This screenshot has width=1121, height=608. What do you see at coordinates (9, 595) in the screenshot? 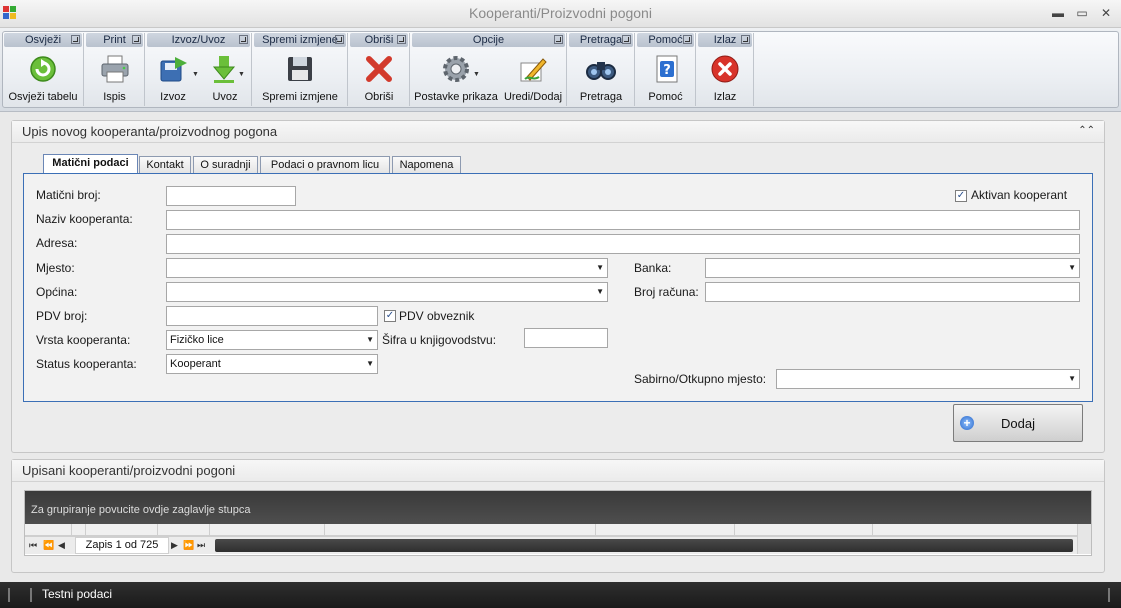
I see `status-grip` at bounding box center [9, 595].